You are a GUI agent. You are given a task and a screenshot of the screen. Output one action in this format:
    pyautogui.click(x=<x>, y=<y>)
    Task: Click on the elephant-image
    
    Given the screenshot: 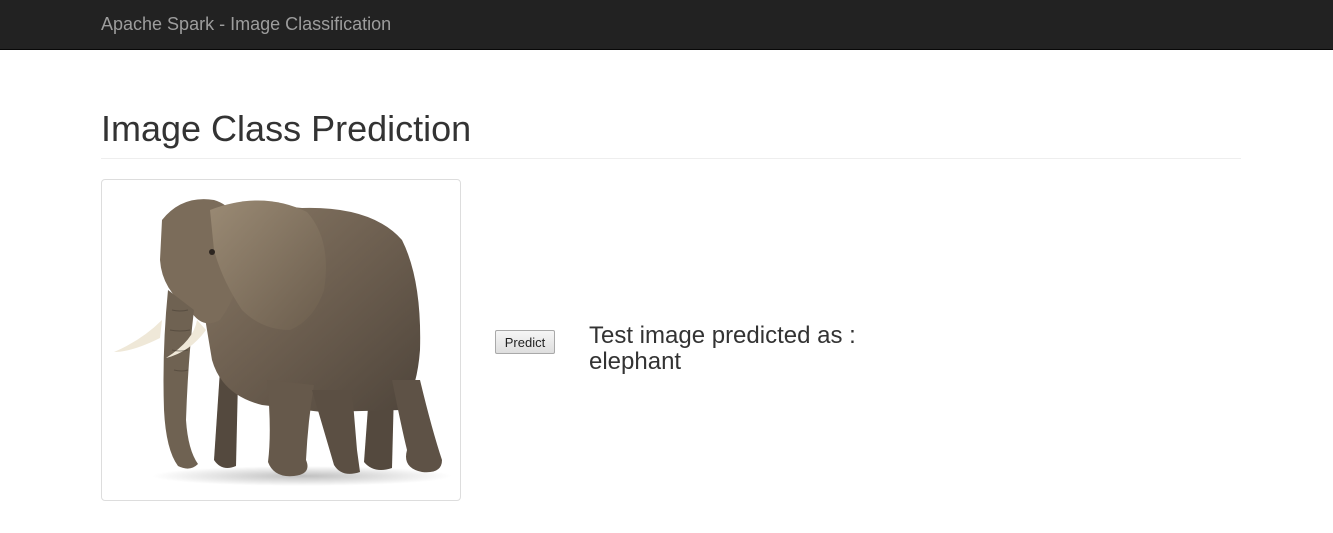 What is the action you would take?
    pyautogui.click(x=283, y=342)
    